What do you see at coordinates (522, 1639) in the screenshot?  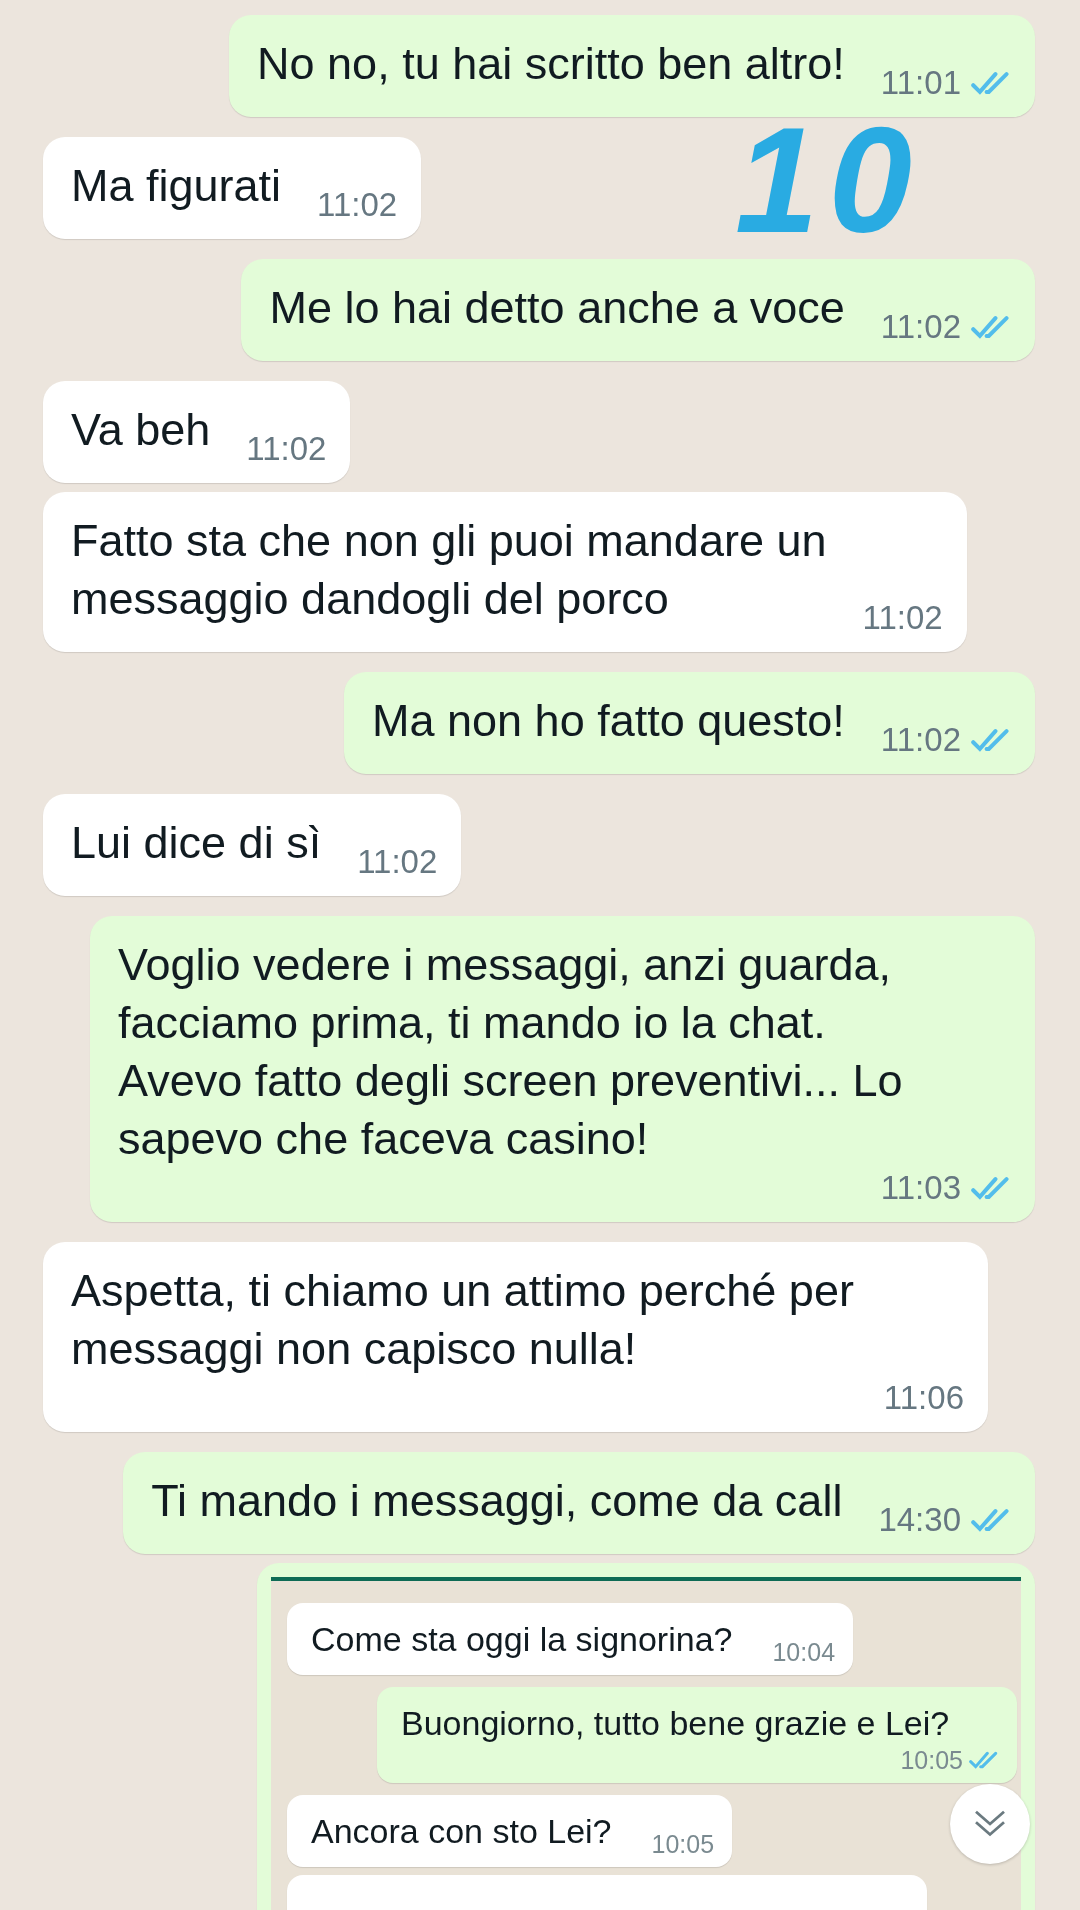 I see `message-text: Come sta oggi la signorina?` at bounding box center [522, 1639].